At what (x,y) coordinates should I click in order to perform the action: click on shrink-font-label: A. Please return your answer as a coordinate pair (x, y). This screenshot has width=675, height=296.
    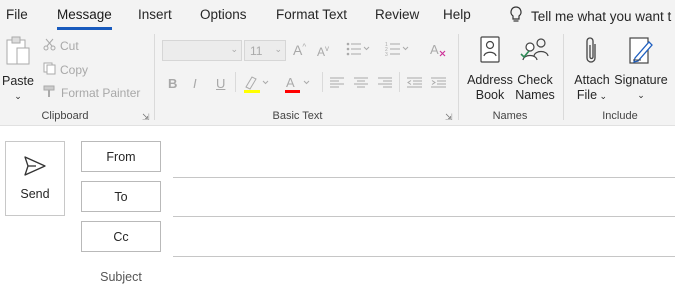
    Looking at the image, I should click on (321, 52).